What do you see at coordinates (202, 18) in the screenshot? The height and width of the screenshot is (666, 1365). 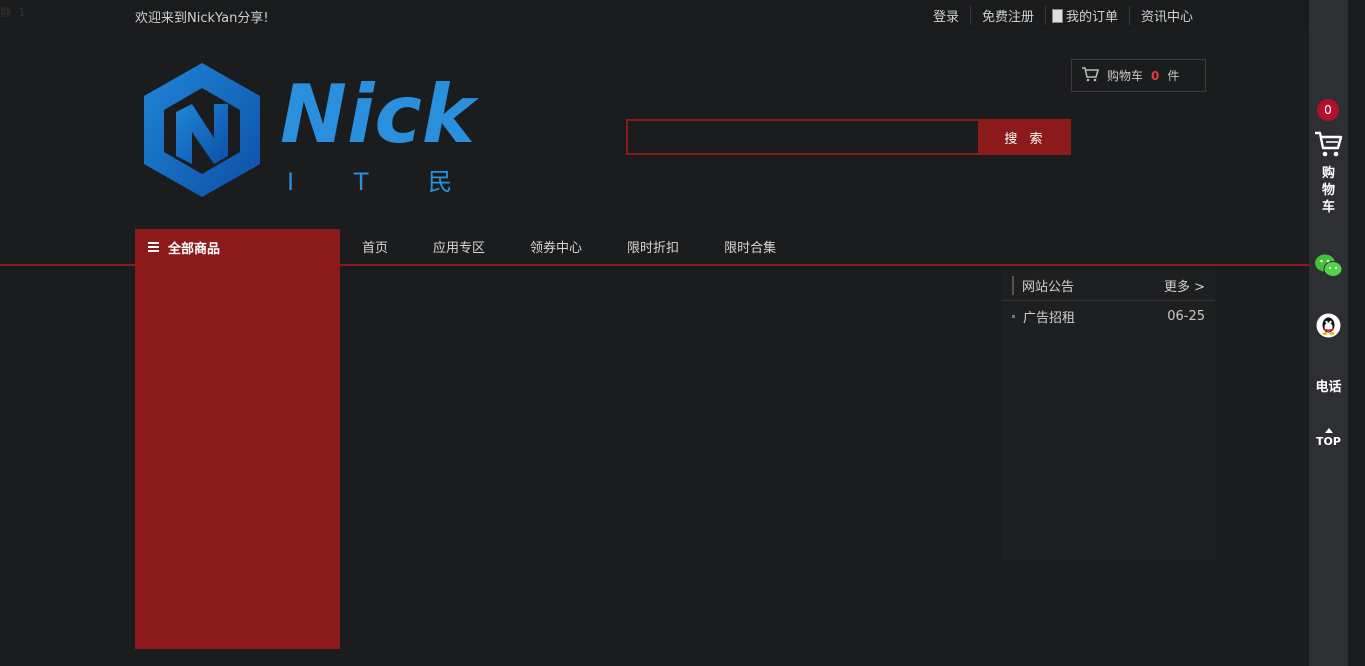 I see `welcome-text: 欢迎来到NickYan分享!` at bounding box center [202, 18].